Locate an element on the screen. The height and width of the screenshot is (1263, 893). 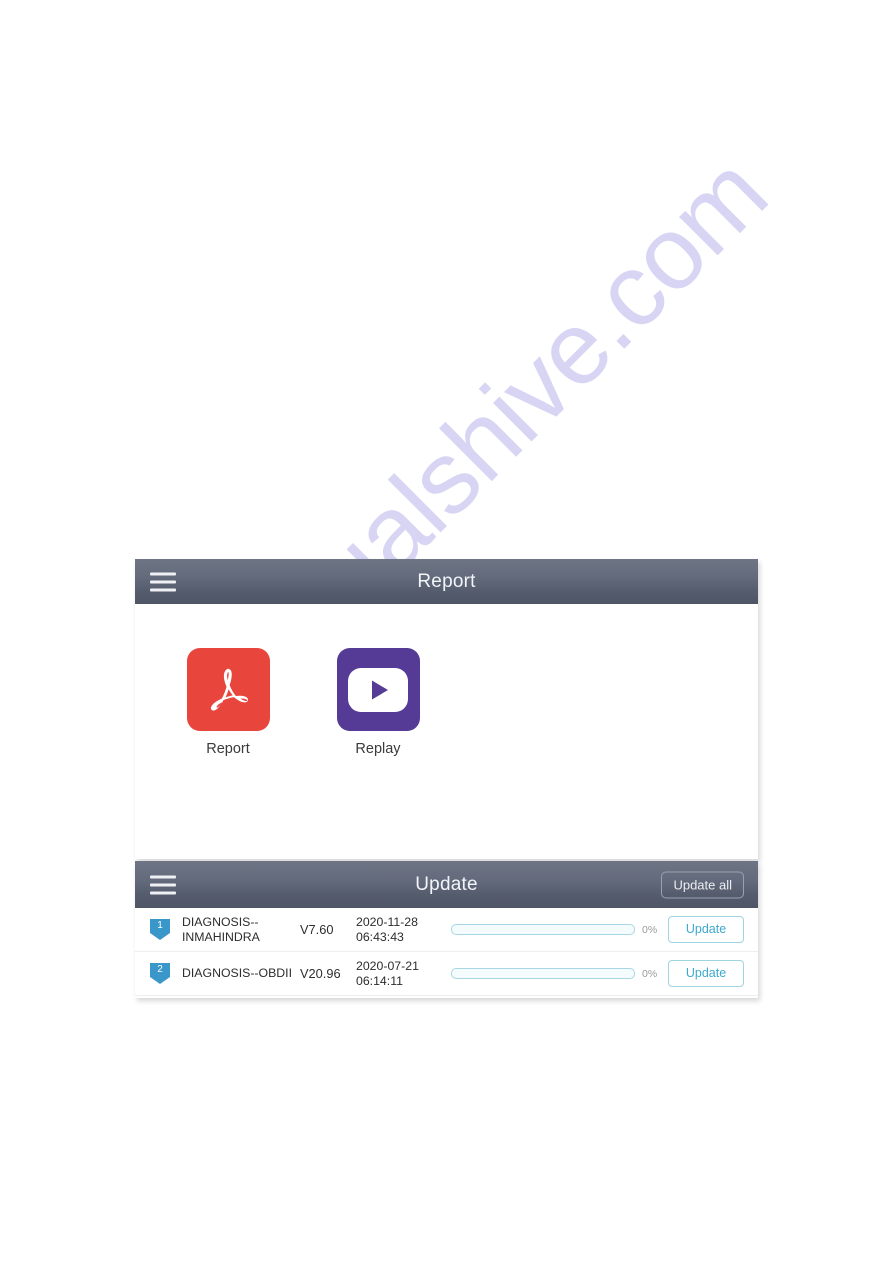
report-header-bar: Report is located at coordinates (446, 581).